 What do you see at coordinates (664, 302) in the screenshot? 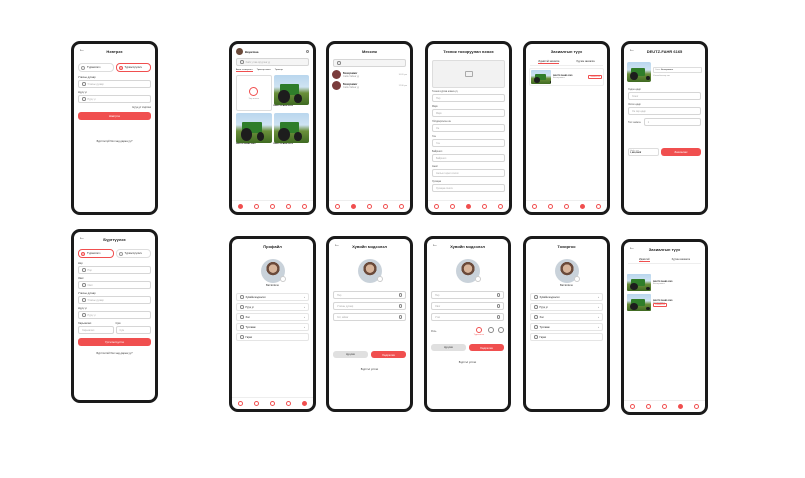
I see `order-card: DEUTZ-FAHR 6165 Болорчимэг Захиалсан` at bounding box center [664, 302].